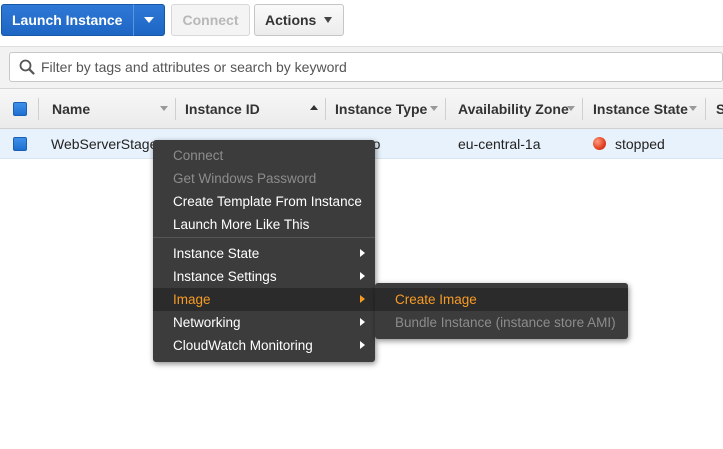  Describe the element at coordinates (499, 143) in the screenshot. I see `availability-zone: eu-central-1a` at that location.